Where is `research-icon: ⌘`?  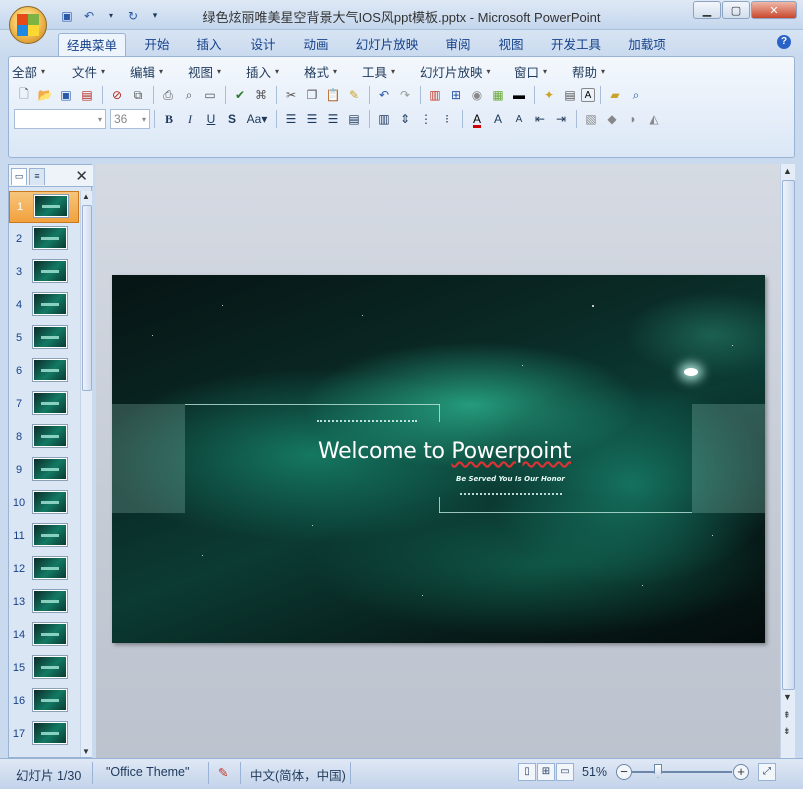 research-icon: ⌘ is located at coordinates (261, 95).